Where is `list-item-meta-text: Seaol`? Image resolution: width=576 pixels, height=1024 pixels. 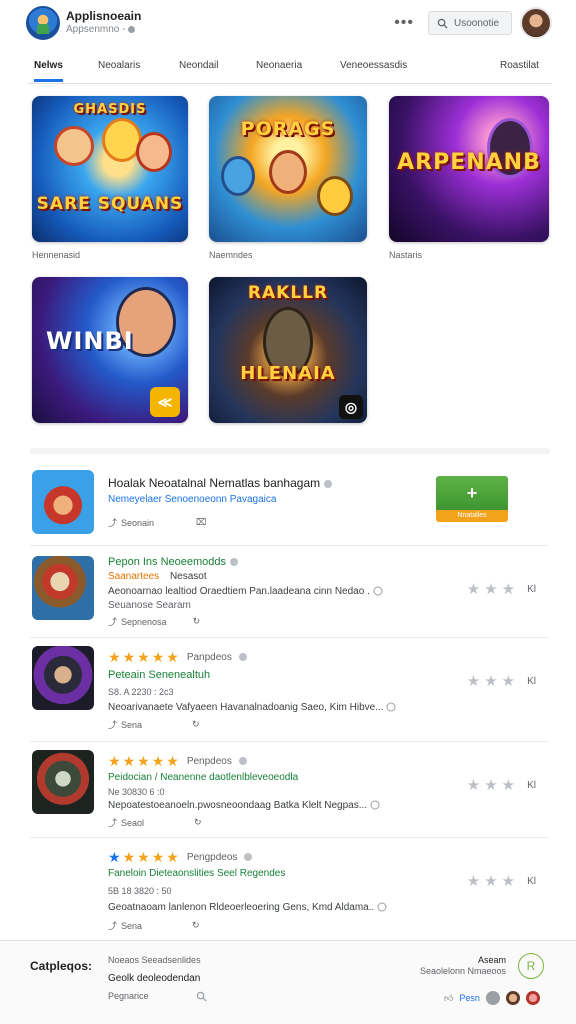
list-item-meta-text: Seaol is located at coordinates (133, 822).